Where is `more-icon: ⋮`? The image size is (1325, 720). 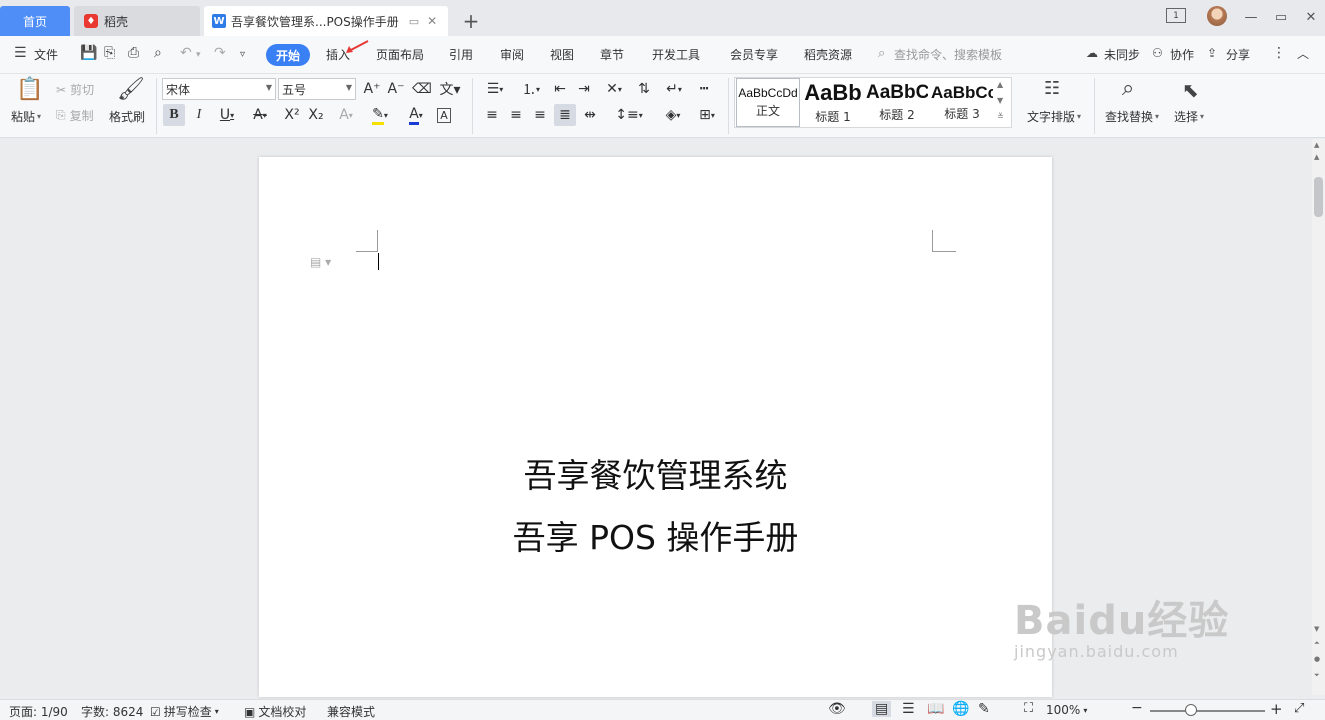 more-icon: ⋮ is located at coordinates (1279, 53).